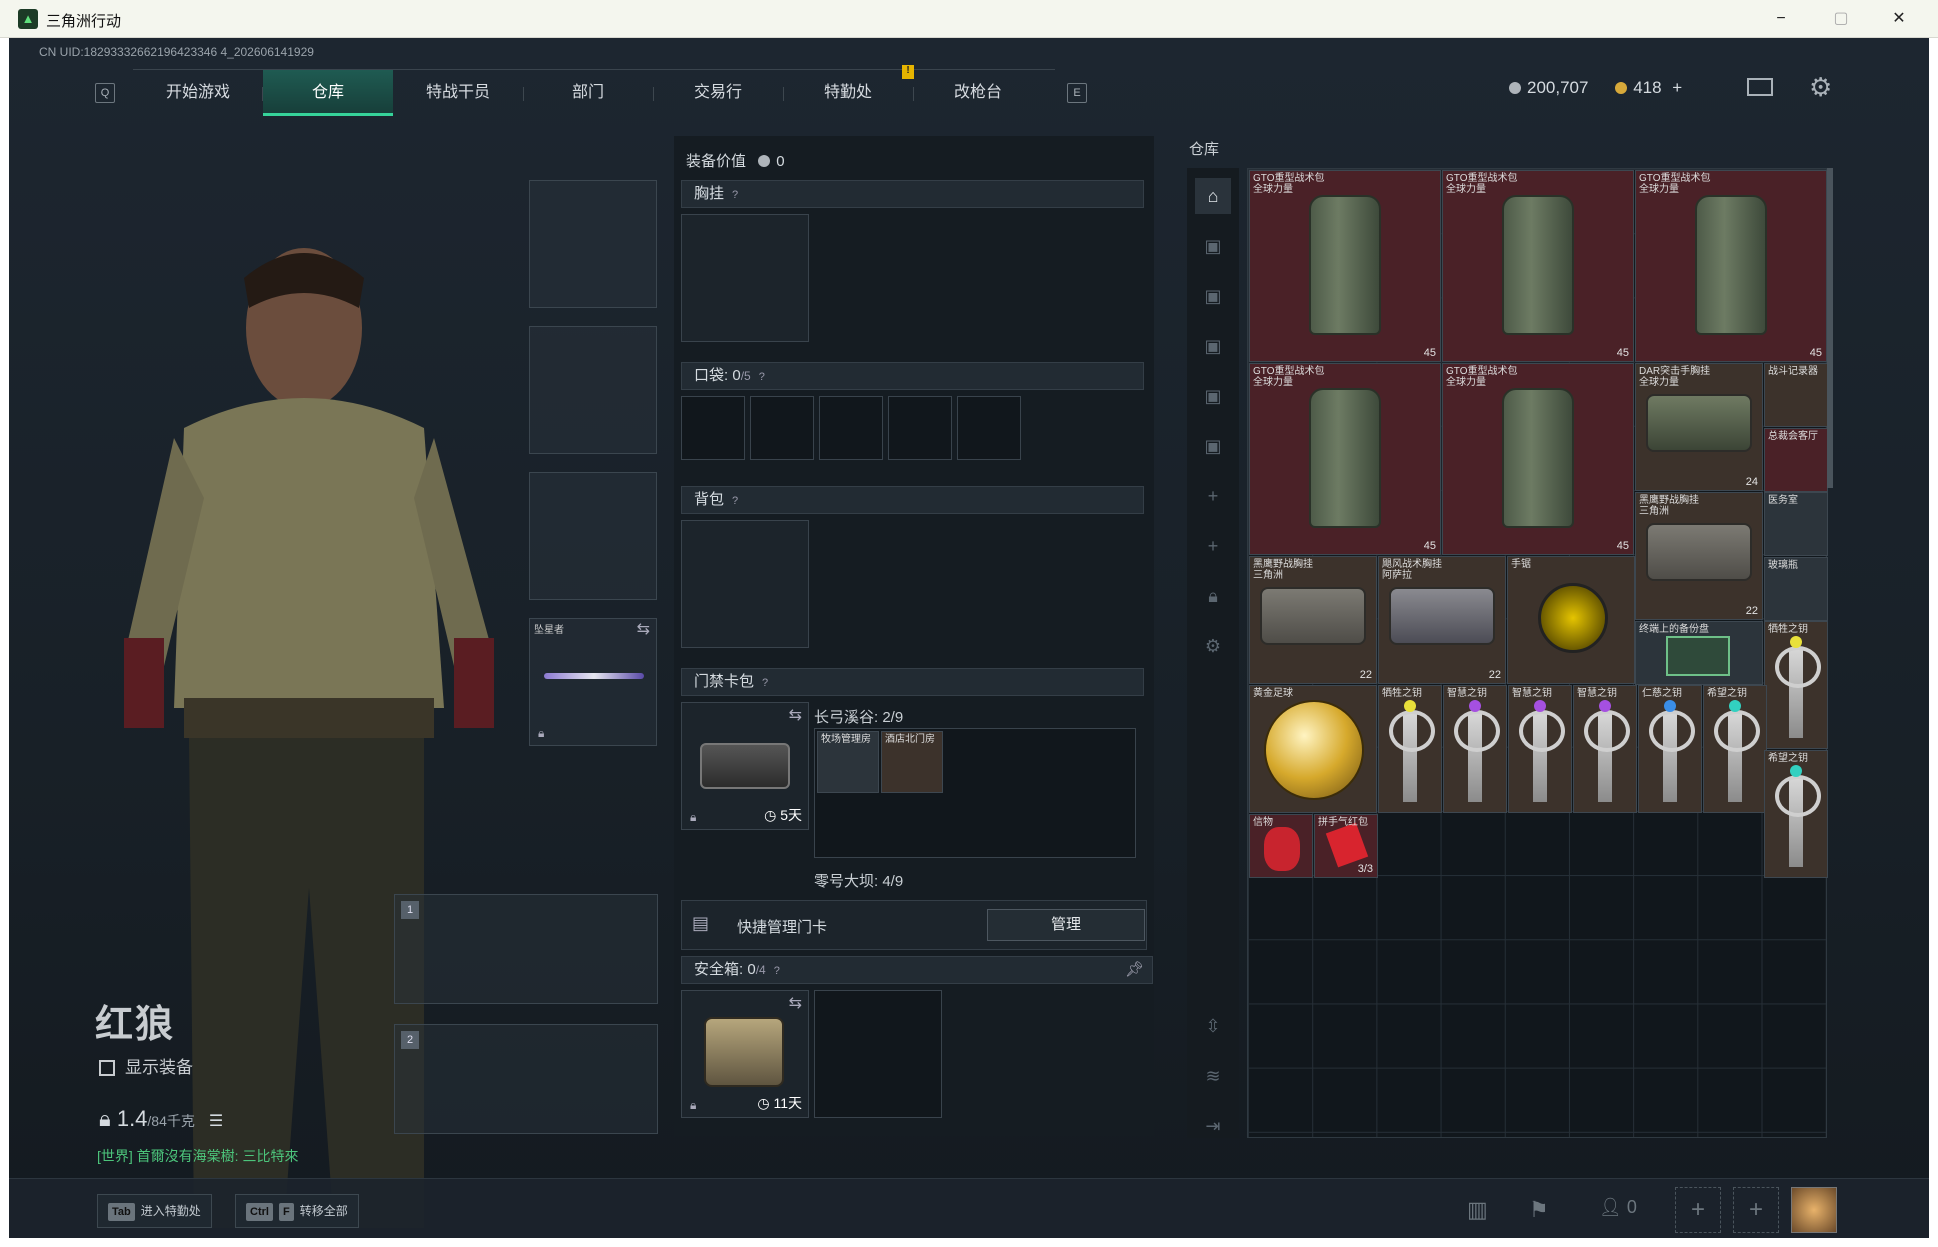 The height and width of the screenshot is (1247, 1938). Describe the element at coordinates (1134, 970) in the screenshot. I see `pin-icon: 📌︎` at that location.